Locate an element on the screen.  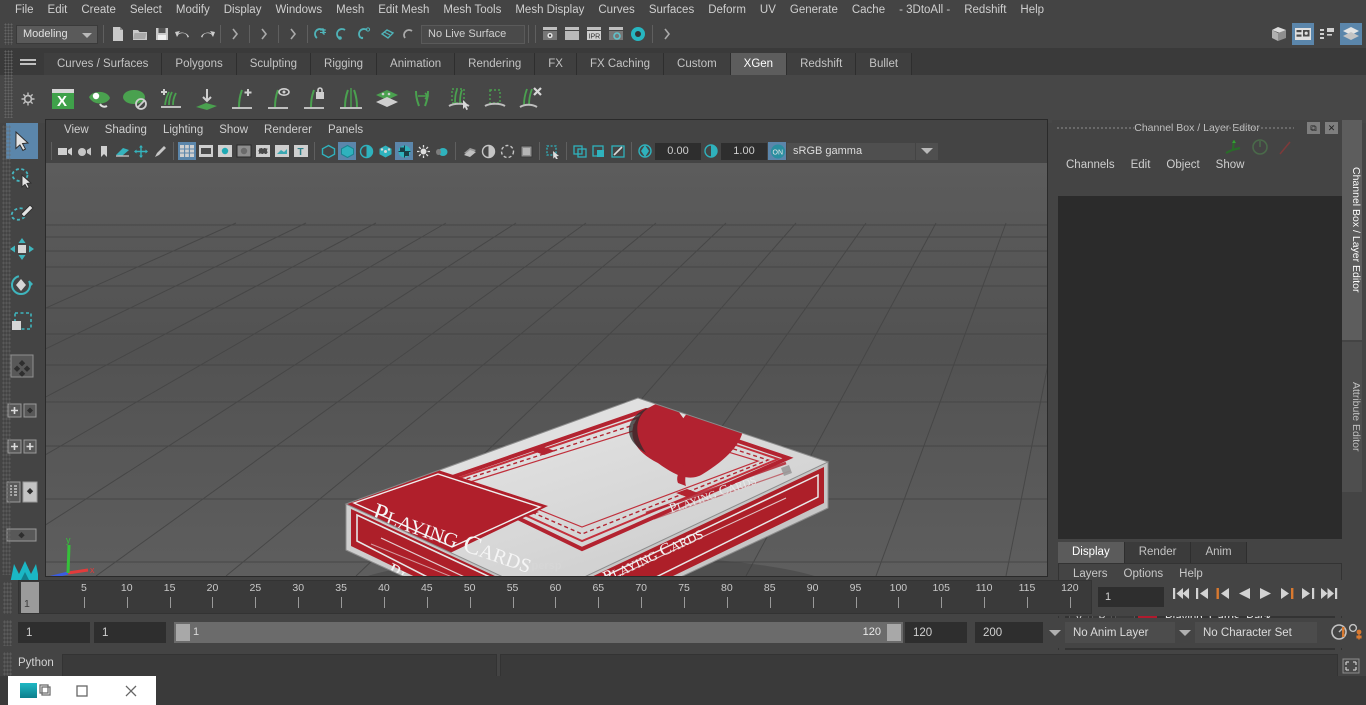
menu-item-3dtoall: - 3DtoAll - is located at coordinates (924, 10).